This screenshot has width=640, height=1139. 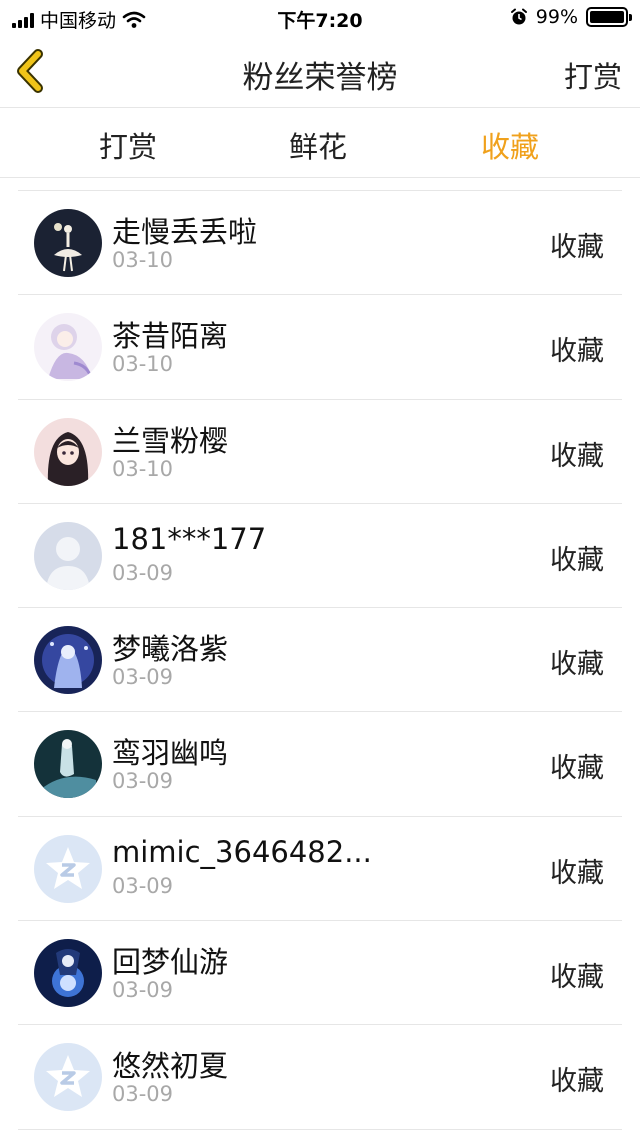 What do you see at coordinates (556, 17) in the screenshot?
I see `battery-percent: 99%` at bounding box center [556, 17].